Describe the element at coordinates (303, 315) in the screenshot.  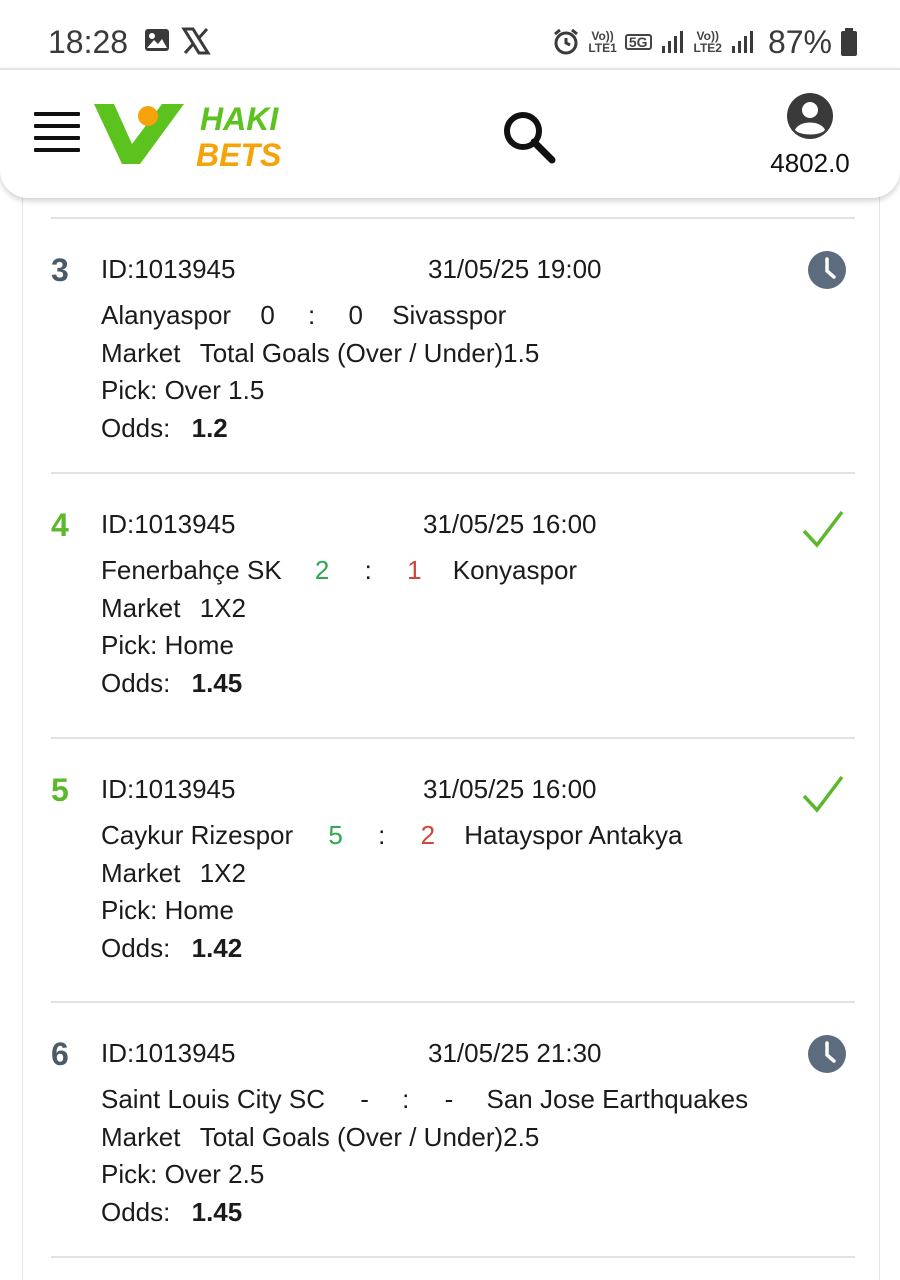
I see `match-line: Alanyaspor 0 : 0 Sivasspor` at that location.